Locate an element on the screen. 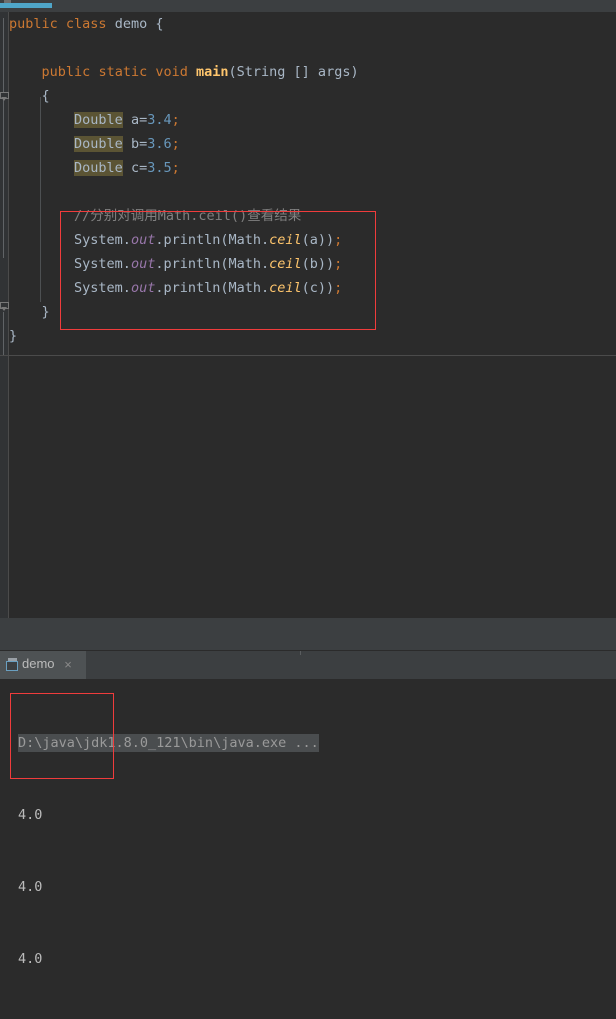 The width and height of the screenshot is (616, 1019). code-line: Double b=3.6; is located at coordinates (312, 144).